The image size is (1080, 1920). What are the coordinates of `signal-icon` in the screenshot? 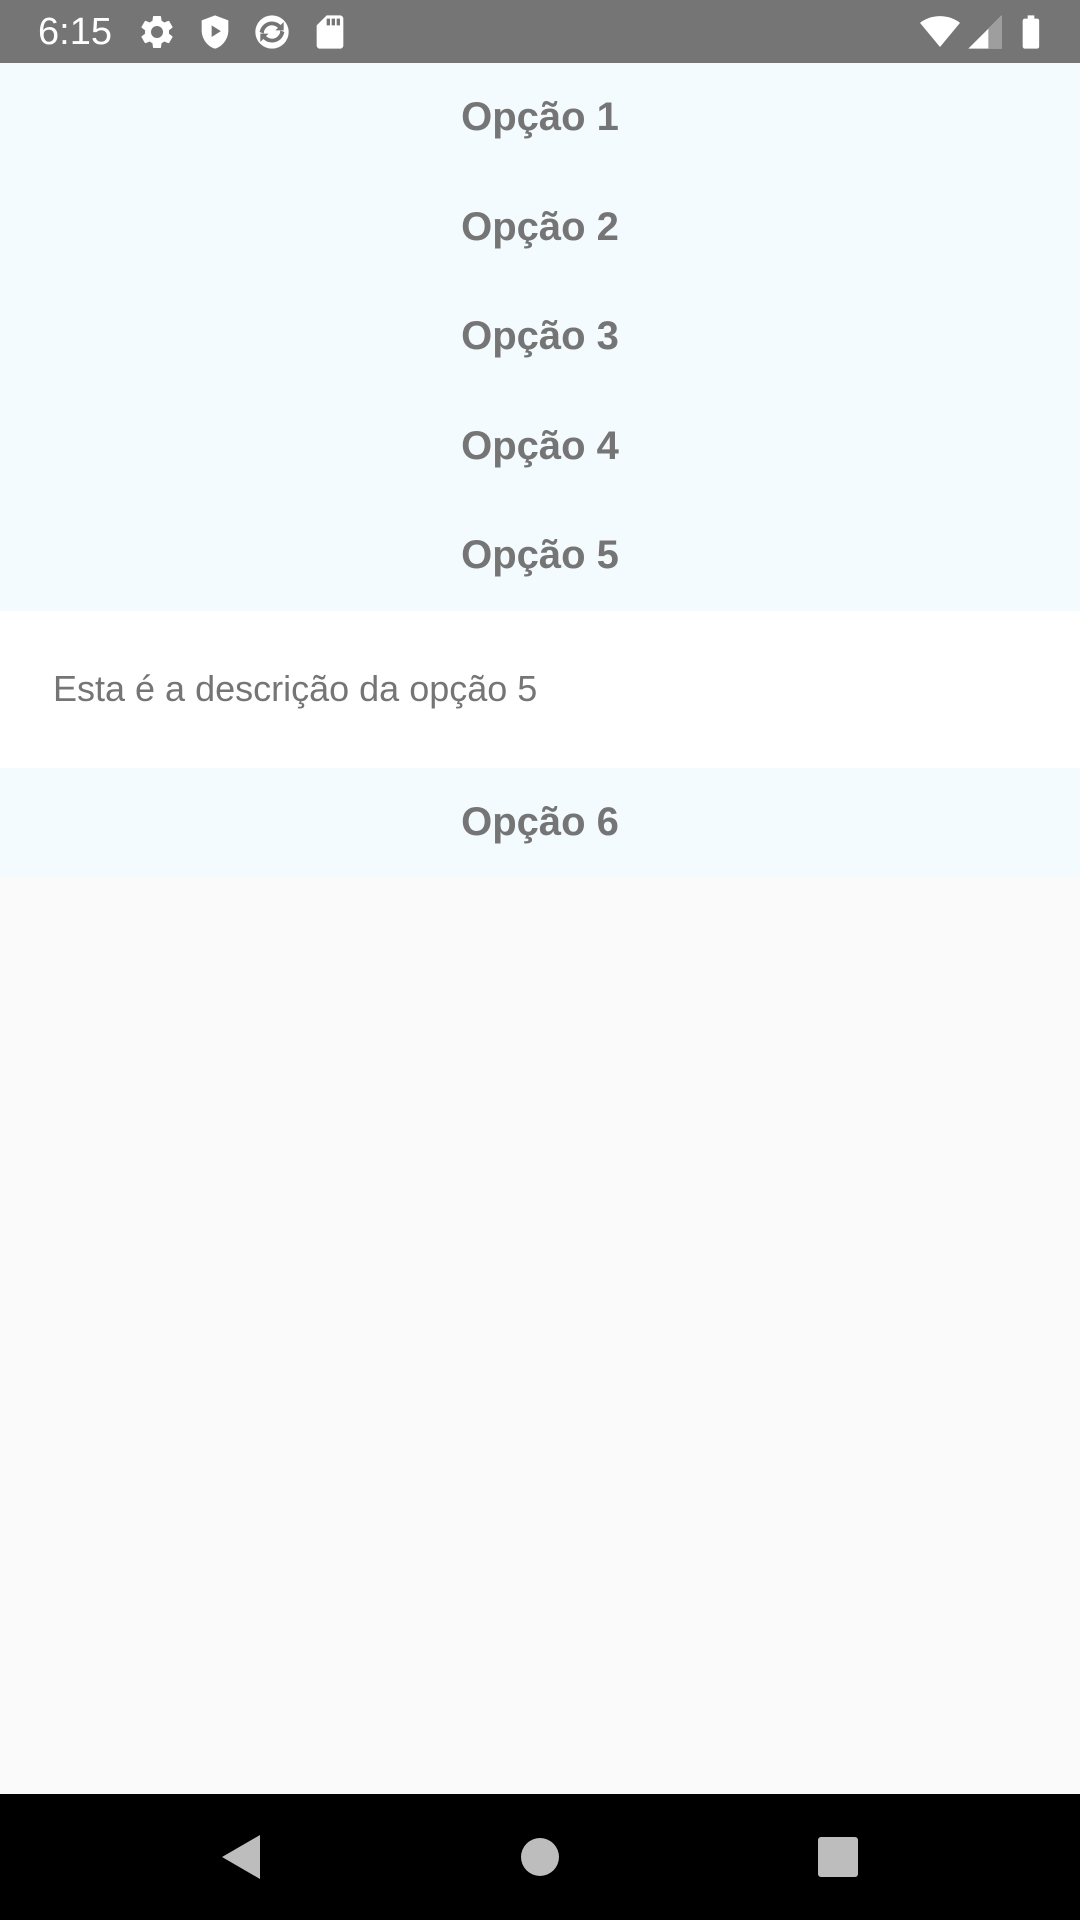 It's located at (985, 32).